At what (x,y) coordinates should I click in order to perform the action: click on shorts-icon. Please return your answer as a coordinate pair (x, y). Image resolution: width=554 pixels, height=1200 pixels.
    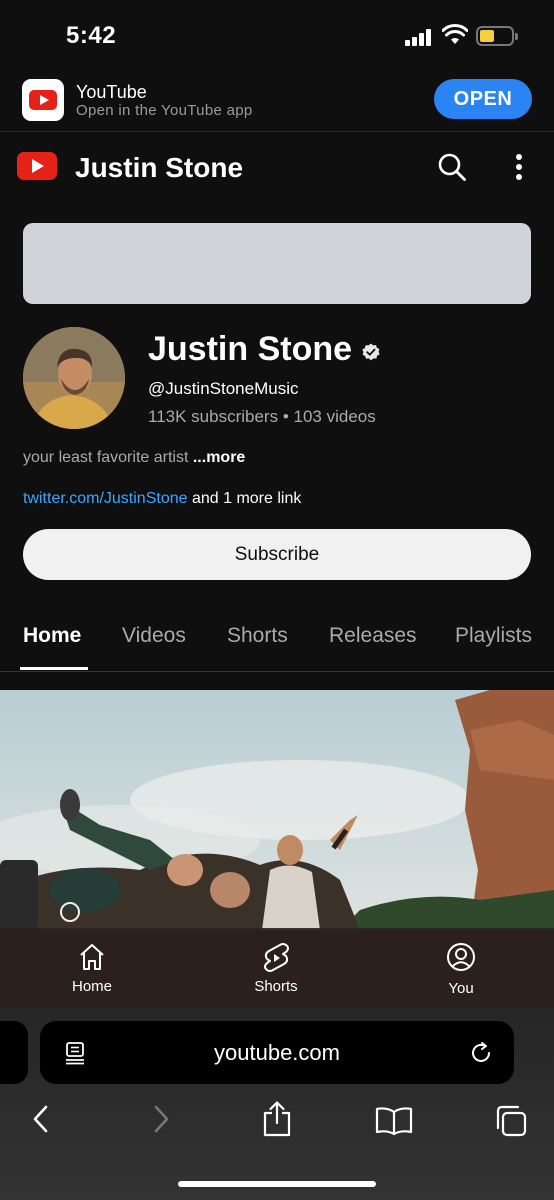
    Looking at the image, I should click on (276, 957).